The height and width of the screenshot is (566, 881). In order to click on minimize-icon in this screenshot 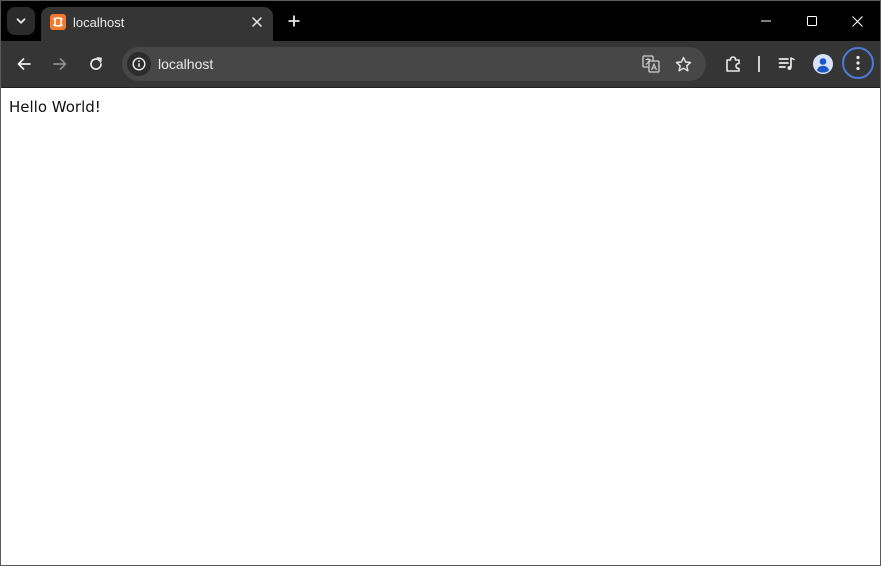, I will do `click(766, 21)`.